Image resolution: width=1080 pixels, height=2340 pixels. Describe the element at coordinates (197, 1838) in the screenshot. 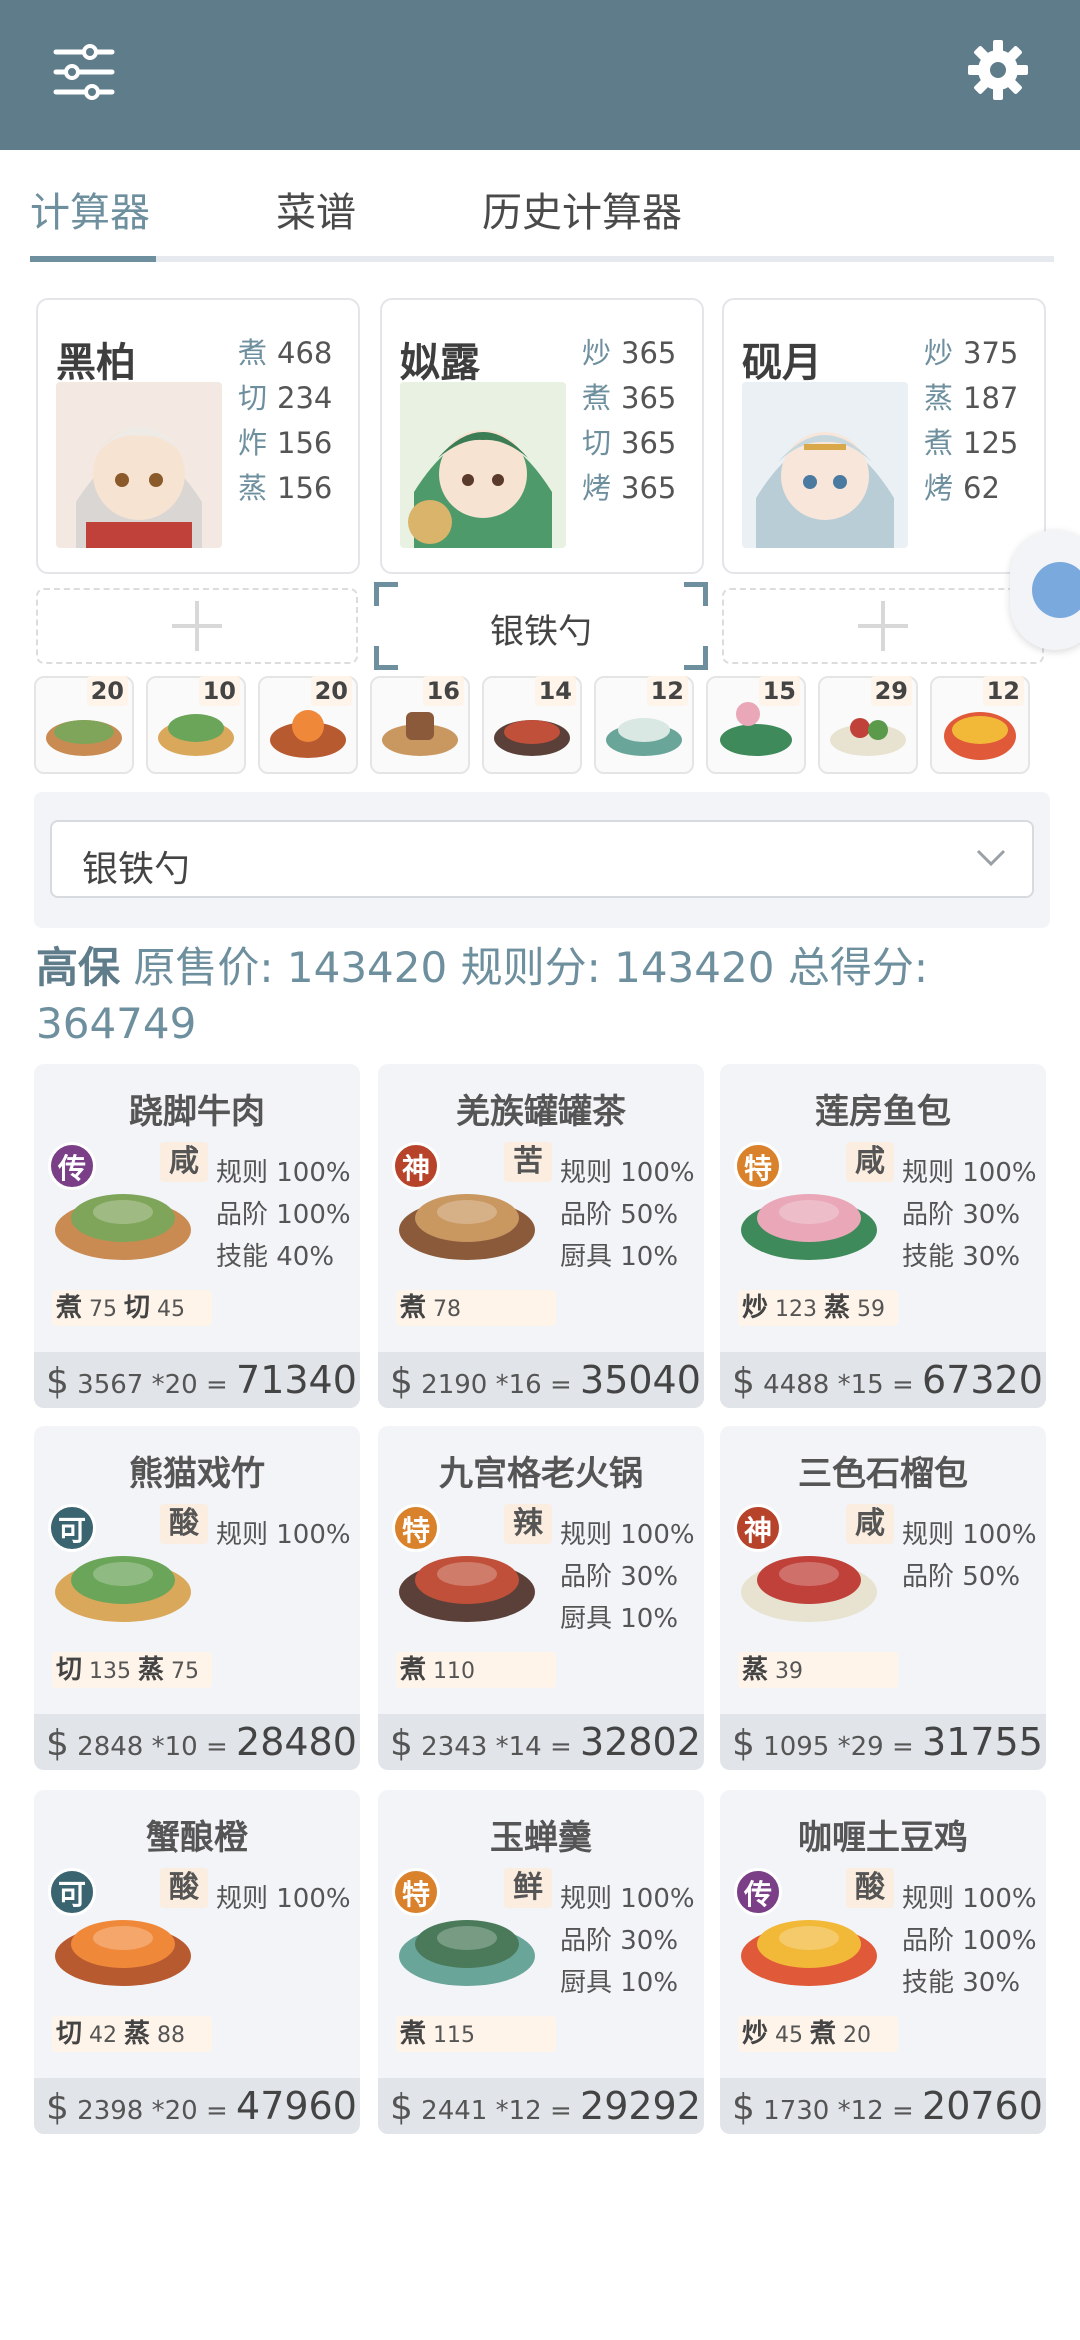

I see `dish-name: 蟹酿橙` at that location.